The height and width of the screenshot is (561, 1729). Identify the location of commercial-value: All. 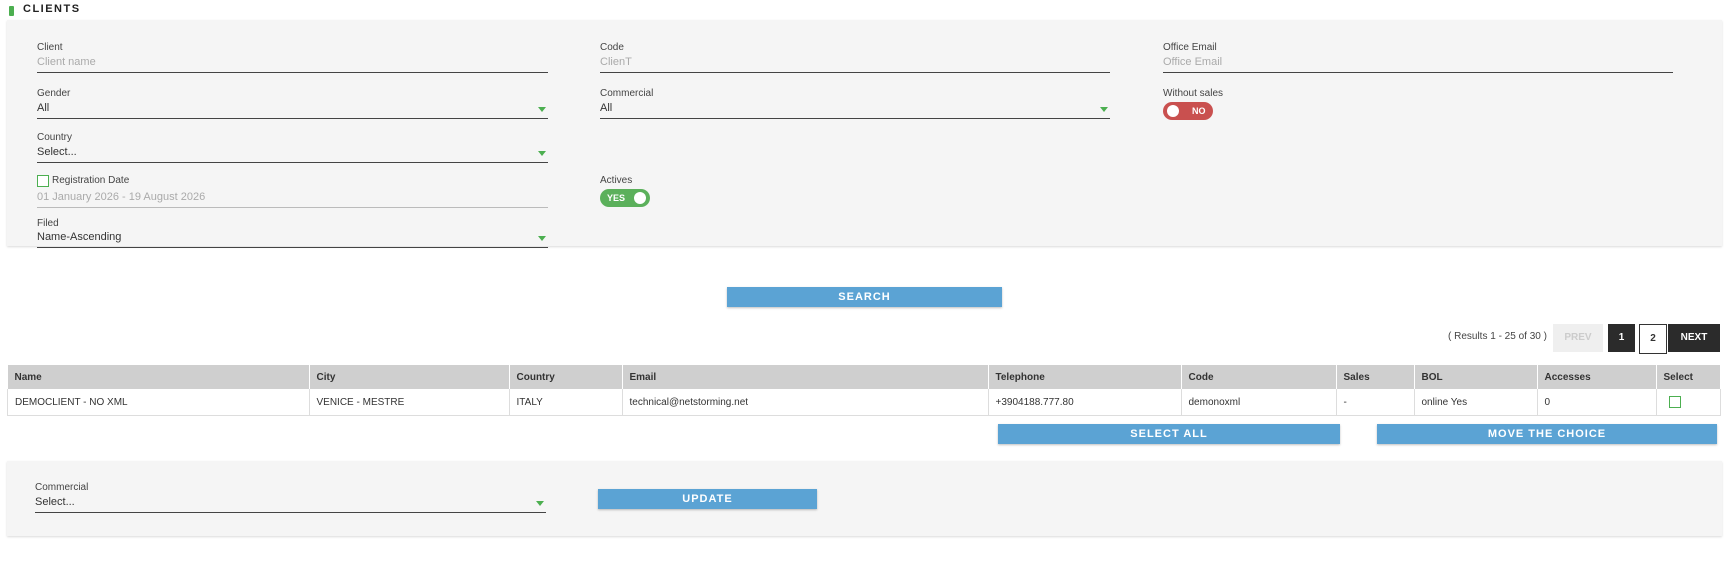
(606, 108).